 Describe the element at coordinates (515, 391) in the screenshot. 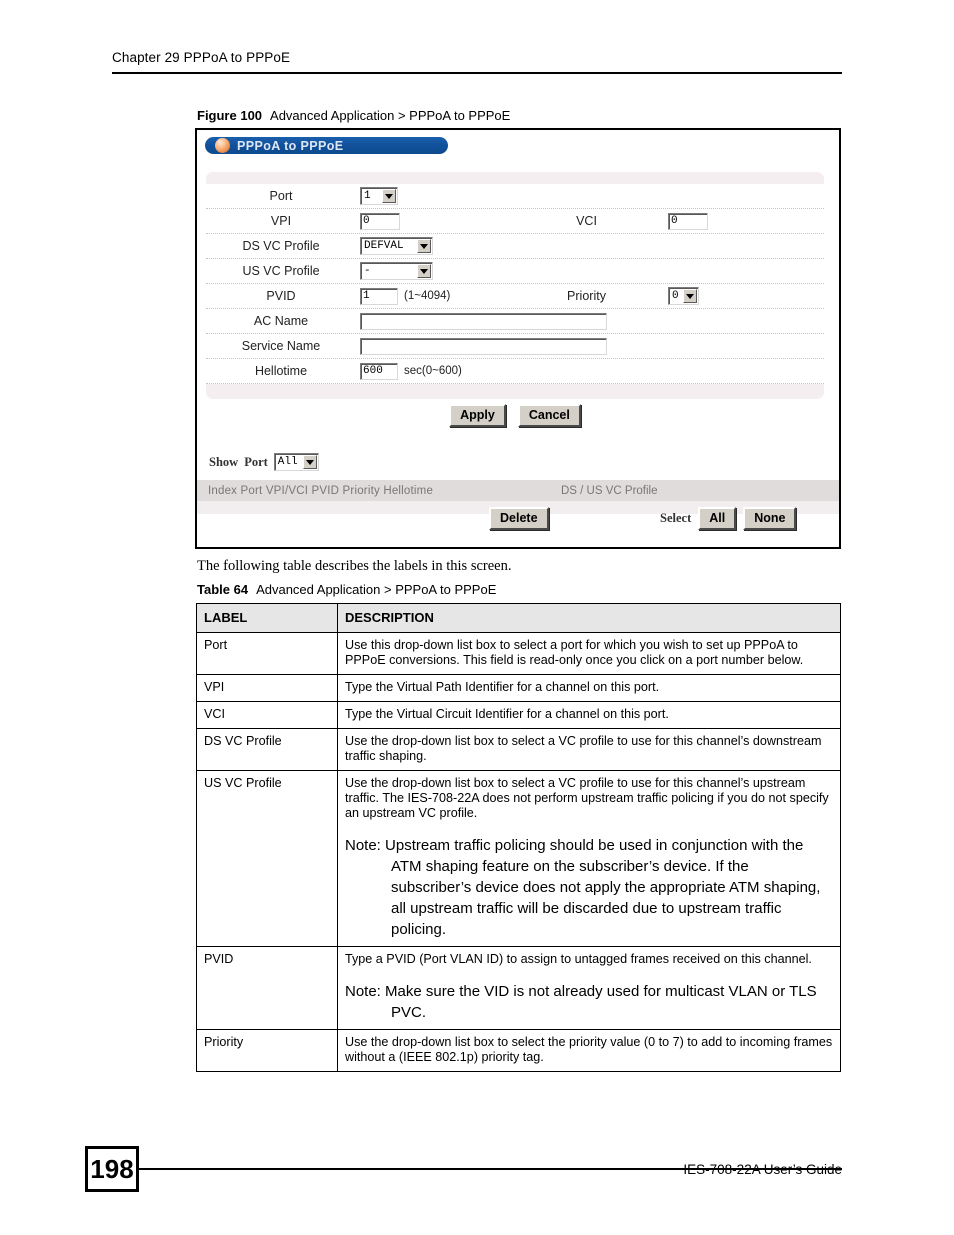

I see `panel-bottom-cap` at that location.